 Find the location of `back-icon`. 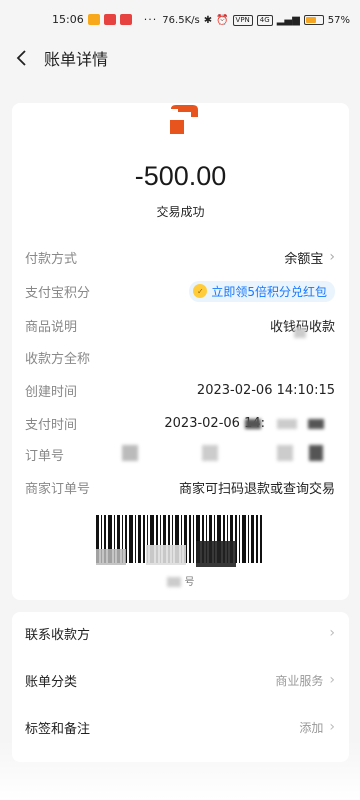

back-icon is located at coordinates (22, 58).